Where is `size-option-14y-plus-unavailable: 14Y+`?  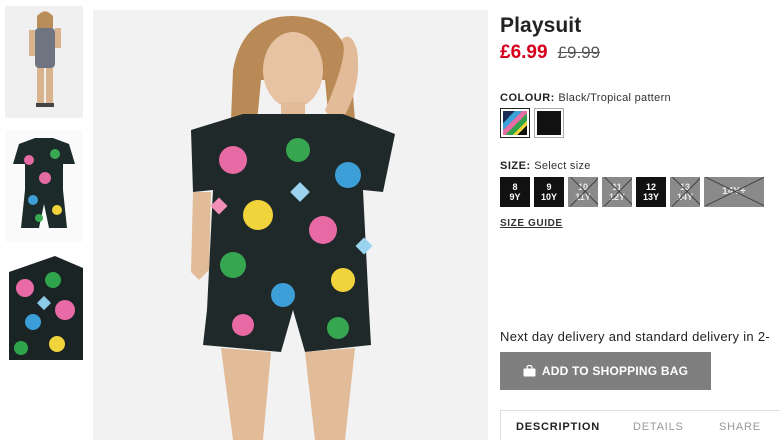 size-option-14y-plus-unavailable: 14Y+ is located at coordinates (734, 192).